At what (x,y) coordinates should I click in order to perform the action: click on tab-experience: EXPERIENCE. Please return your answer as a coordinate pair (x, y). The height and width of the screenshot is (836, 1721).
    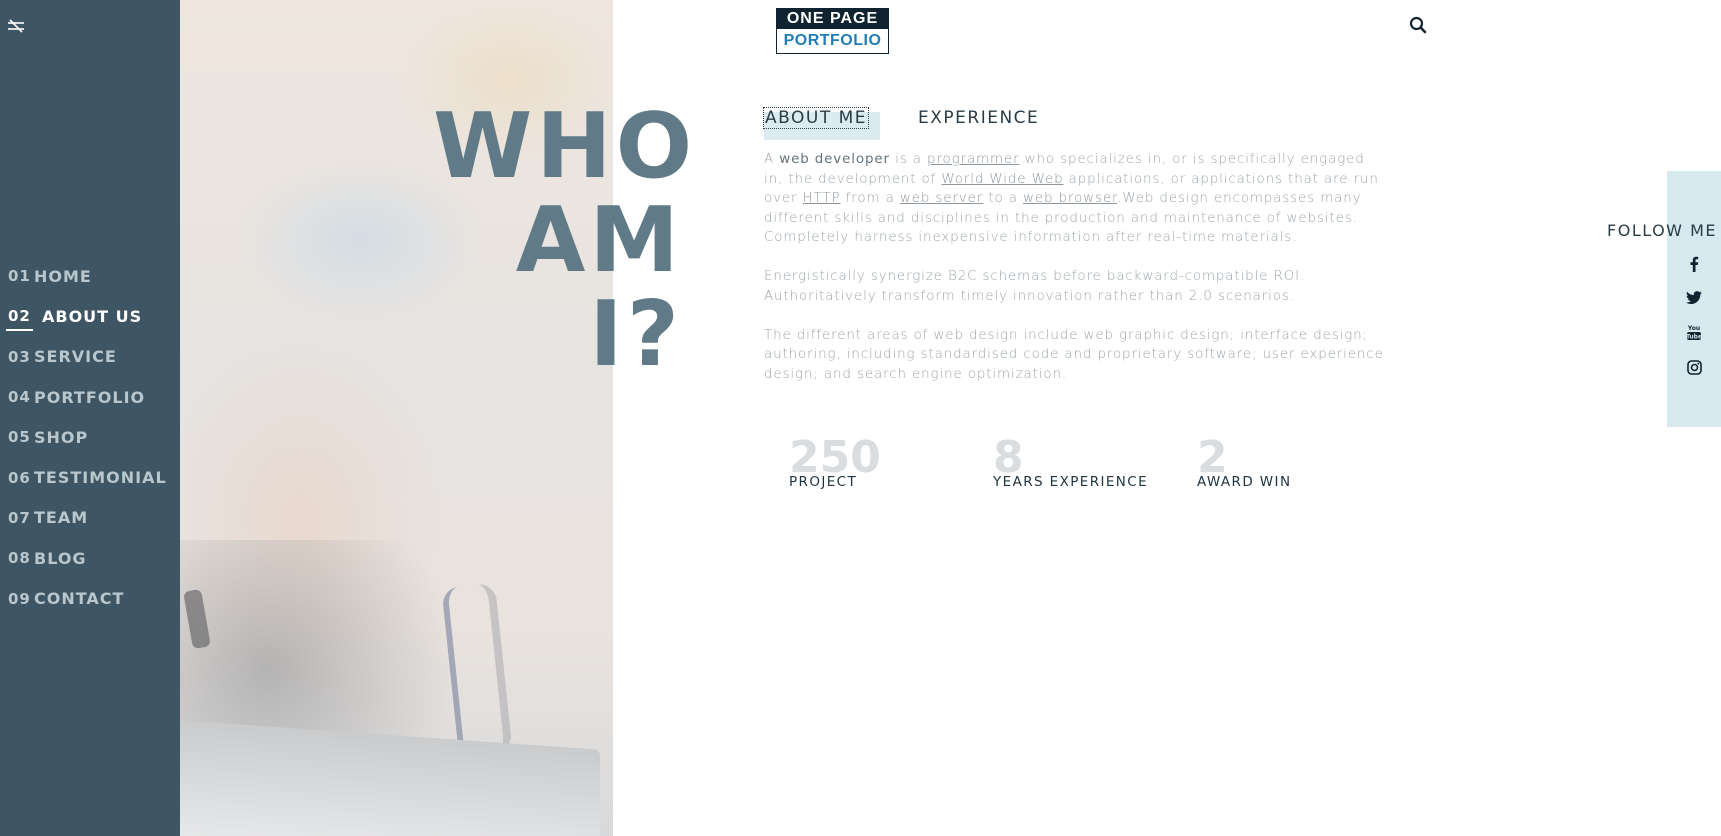
    Looking at the image, I should click on (978, 118).